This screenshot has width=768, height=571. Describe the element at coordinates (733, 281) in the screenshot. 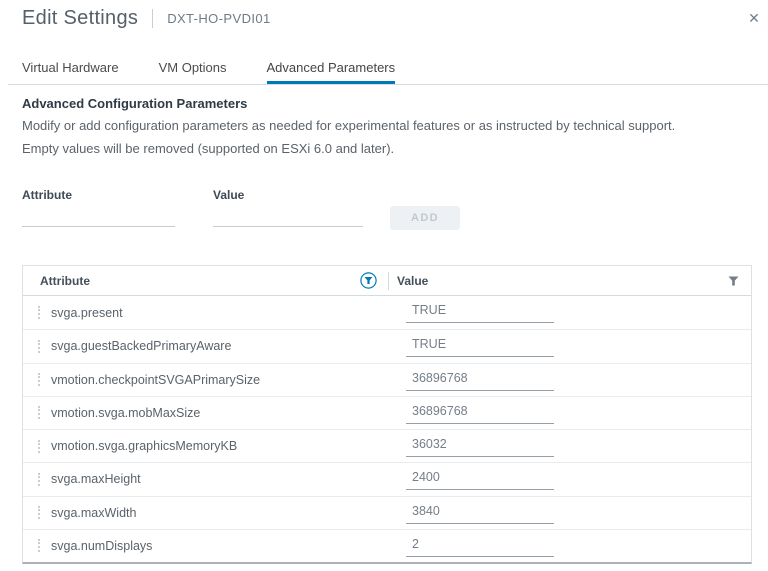

I see `value-filter-icon` at that location.